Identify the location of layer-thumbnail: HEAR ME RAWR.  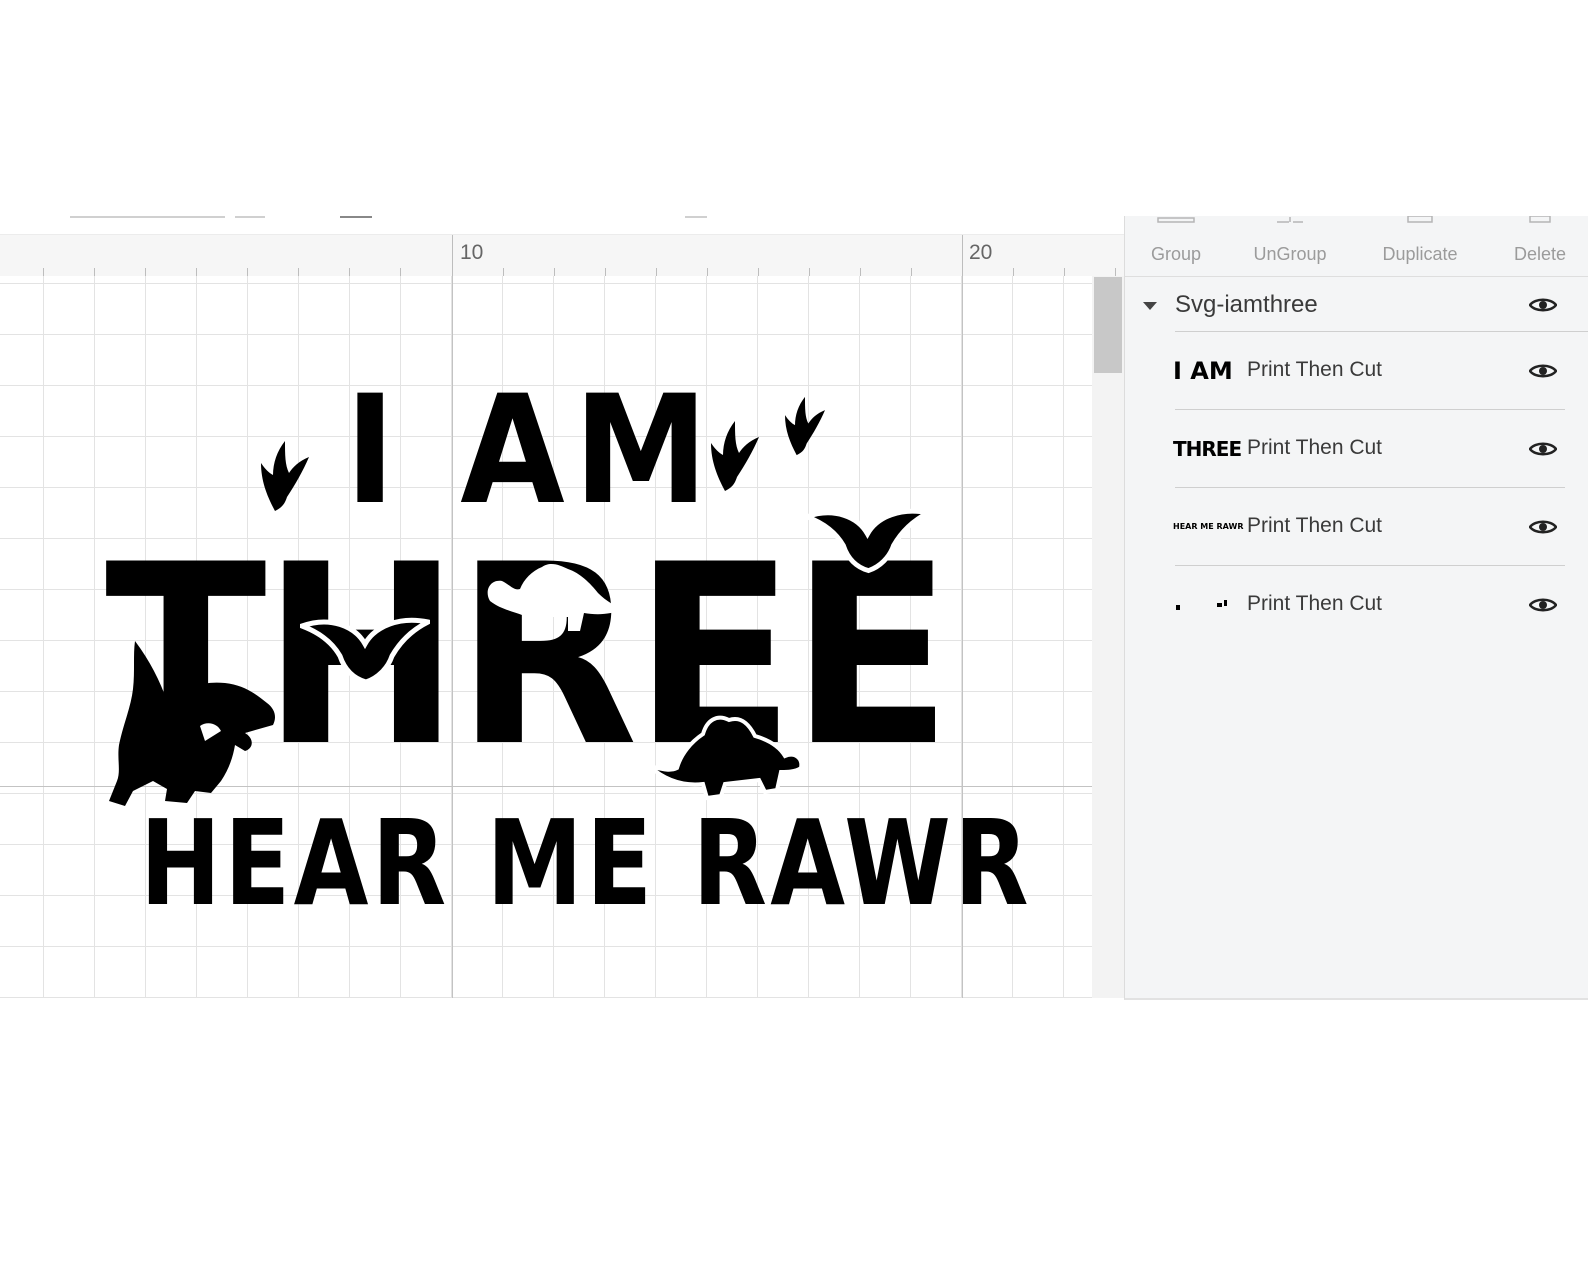
(1208, 527).